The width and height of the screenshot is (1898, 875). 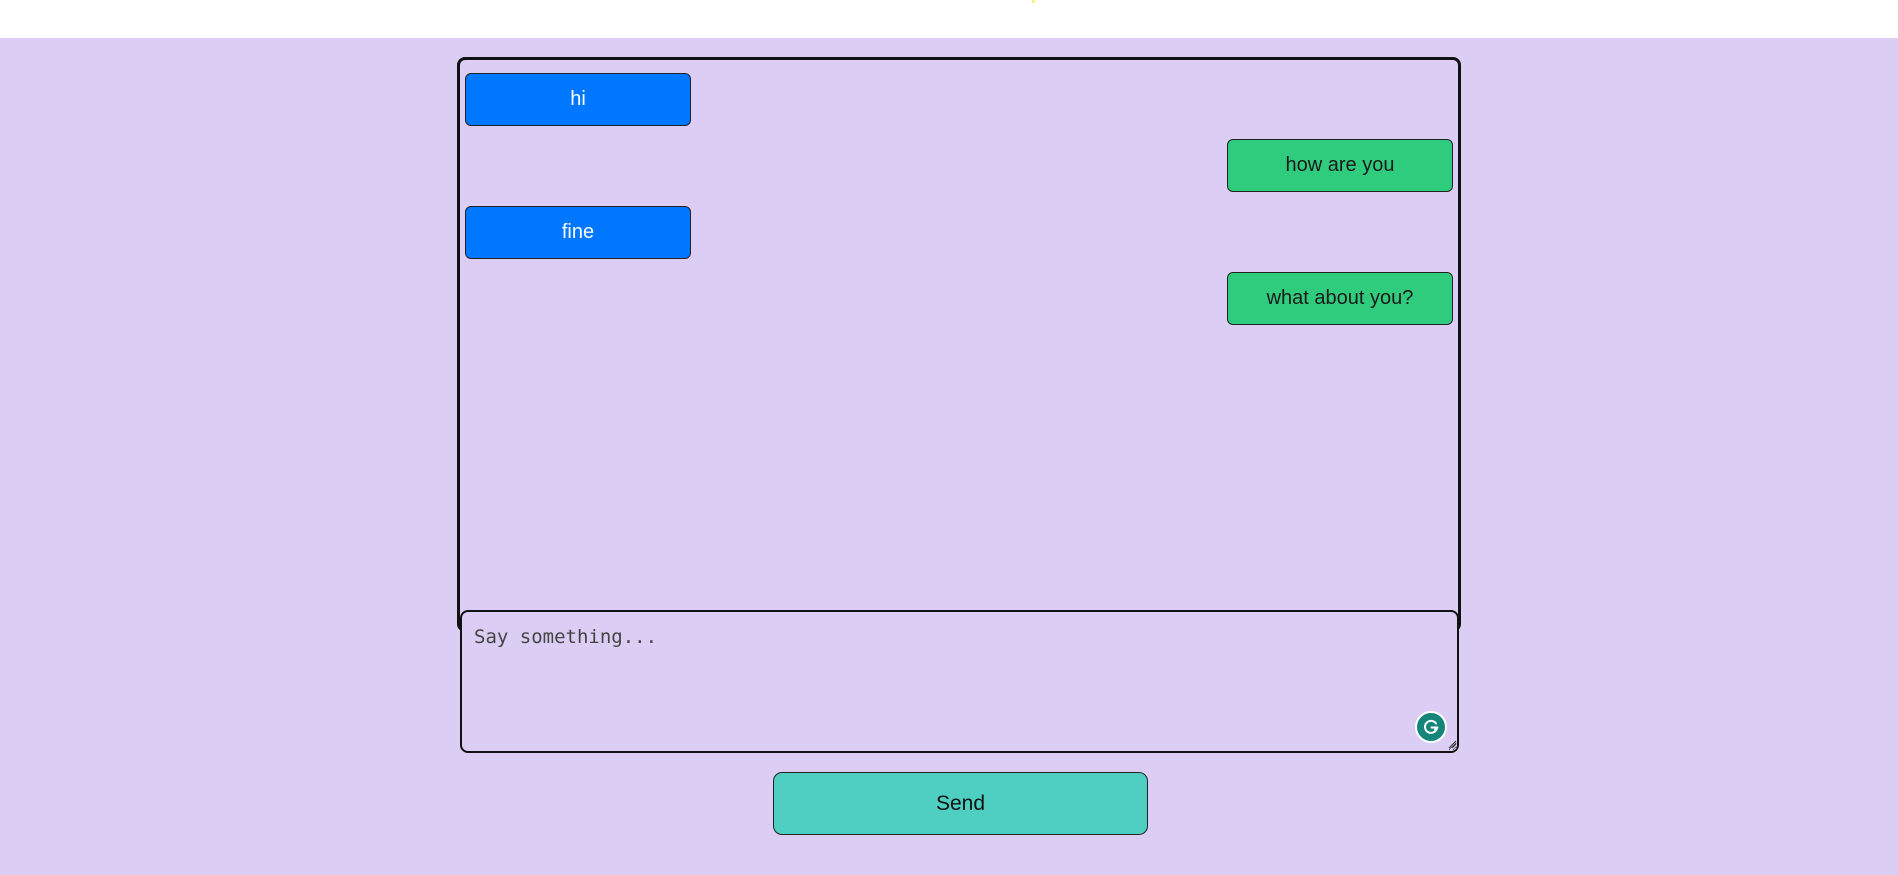 What do you see at coordinates (1033, 1) in the screenshot?
I see `top-dot-mark` at bounding box center [1033, 1].